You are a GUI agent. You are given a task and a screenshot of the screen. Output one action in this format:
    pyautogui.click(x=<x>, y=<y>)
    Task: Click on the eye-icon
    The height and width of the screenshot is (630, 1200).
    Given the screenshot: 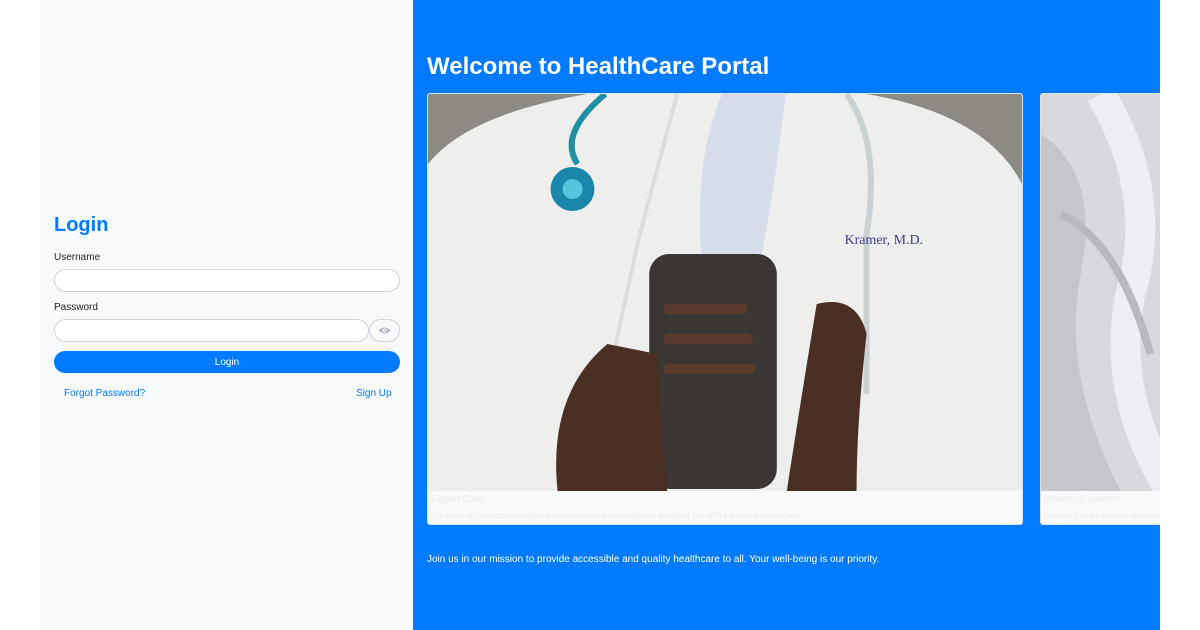 What is the action you would take?
    pyautogui.click(x=384, y=330)
    